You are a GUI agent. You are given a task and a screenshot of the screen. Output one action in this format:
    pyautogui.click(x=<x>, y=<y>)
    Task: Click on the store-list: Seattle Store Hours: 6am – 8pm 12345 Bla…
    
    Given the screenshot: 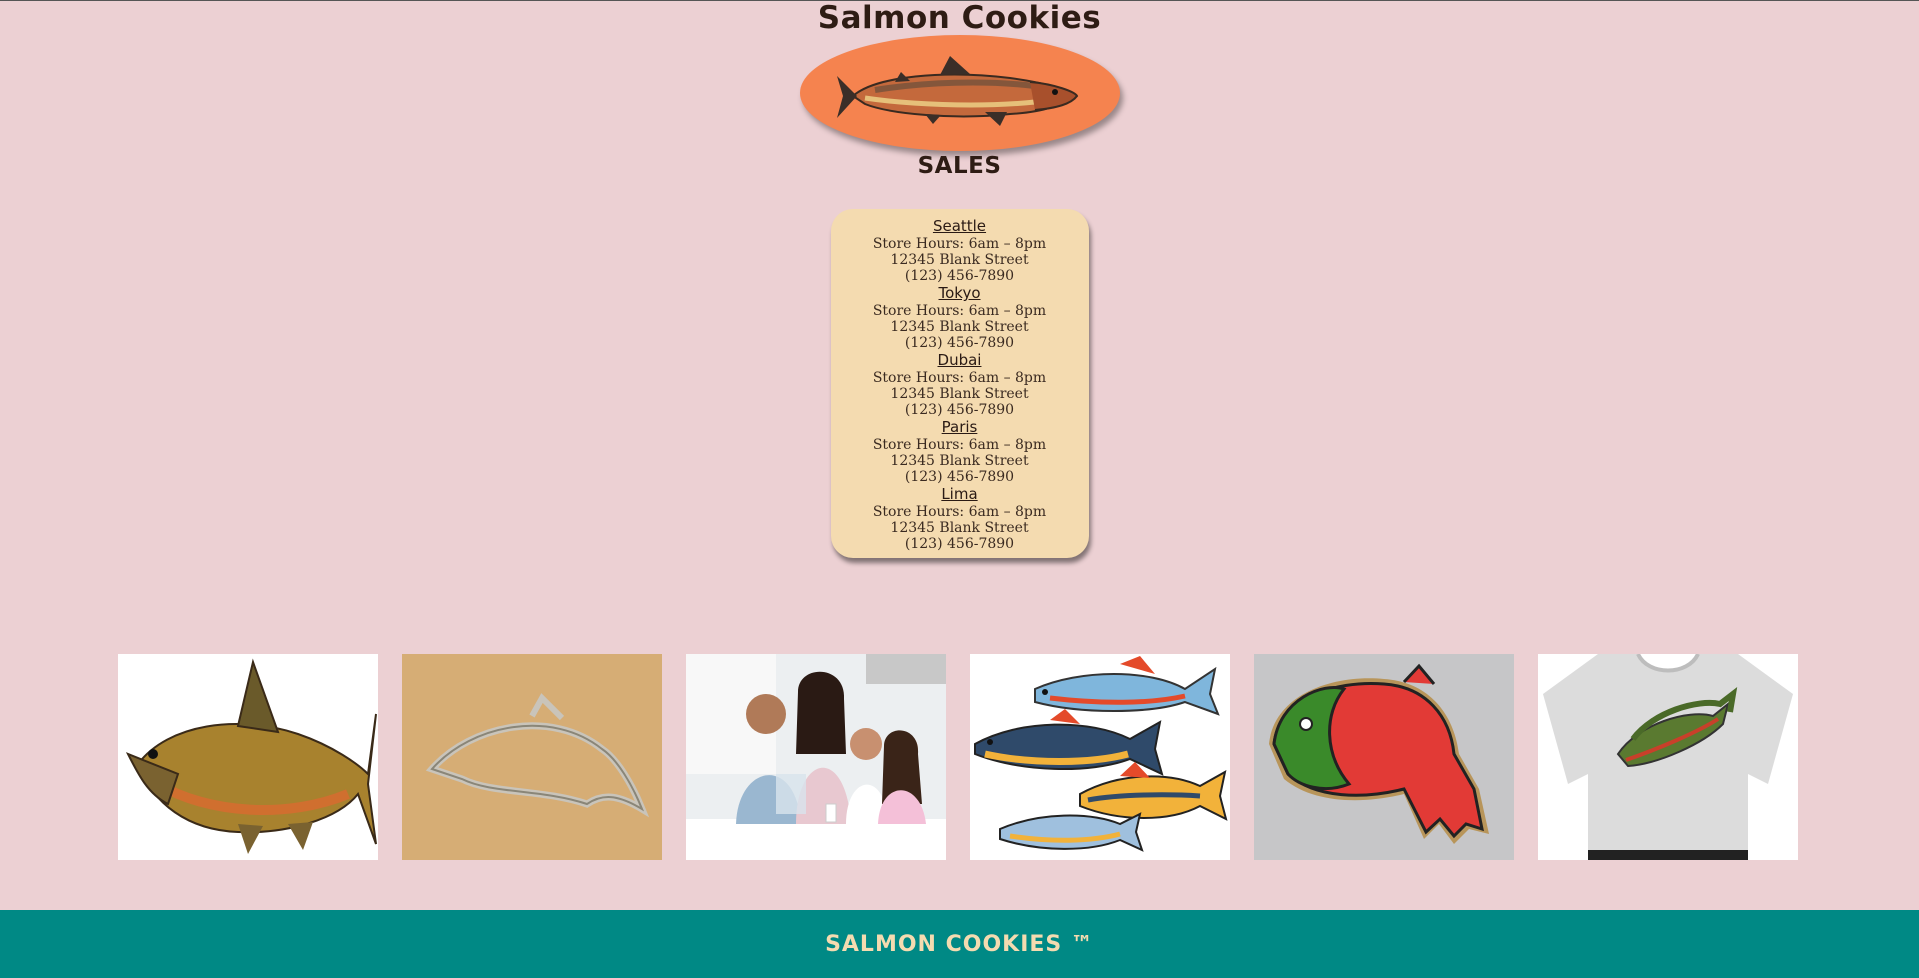 What is the action you would take?
    pyautogui.click(x=959, y=383)
    